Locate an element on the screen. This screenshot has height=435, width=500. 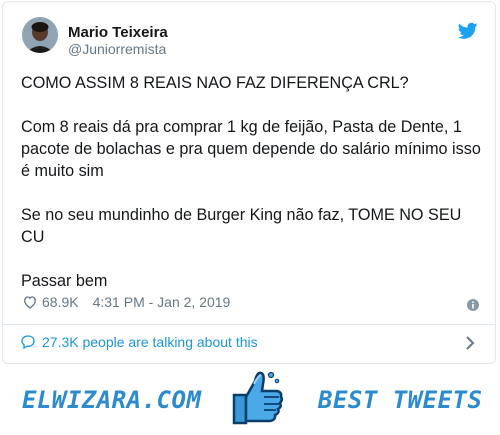
chevron-right-icon is located at coordinates (470, 343).